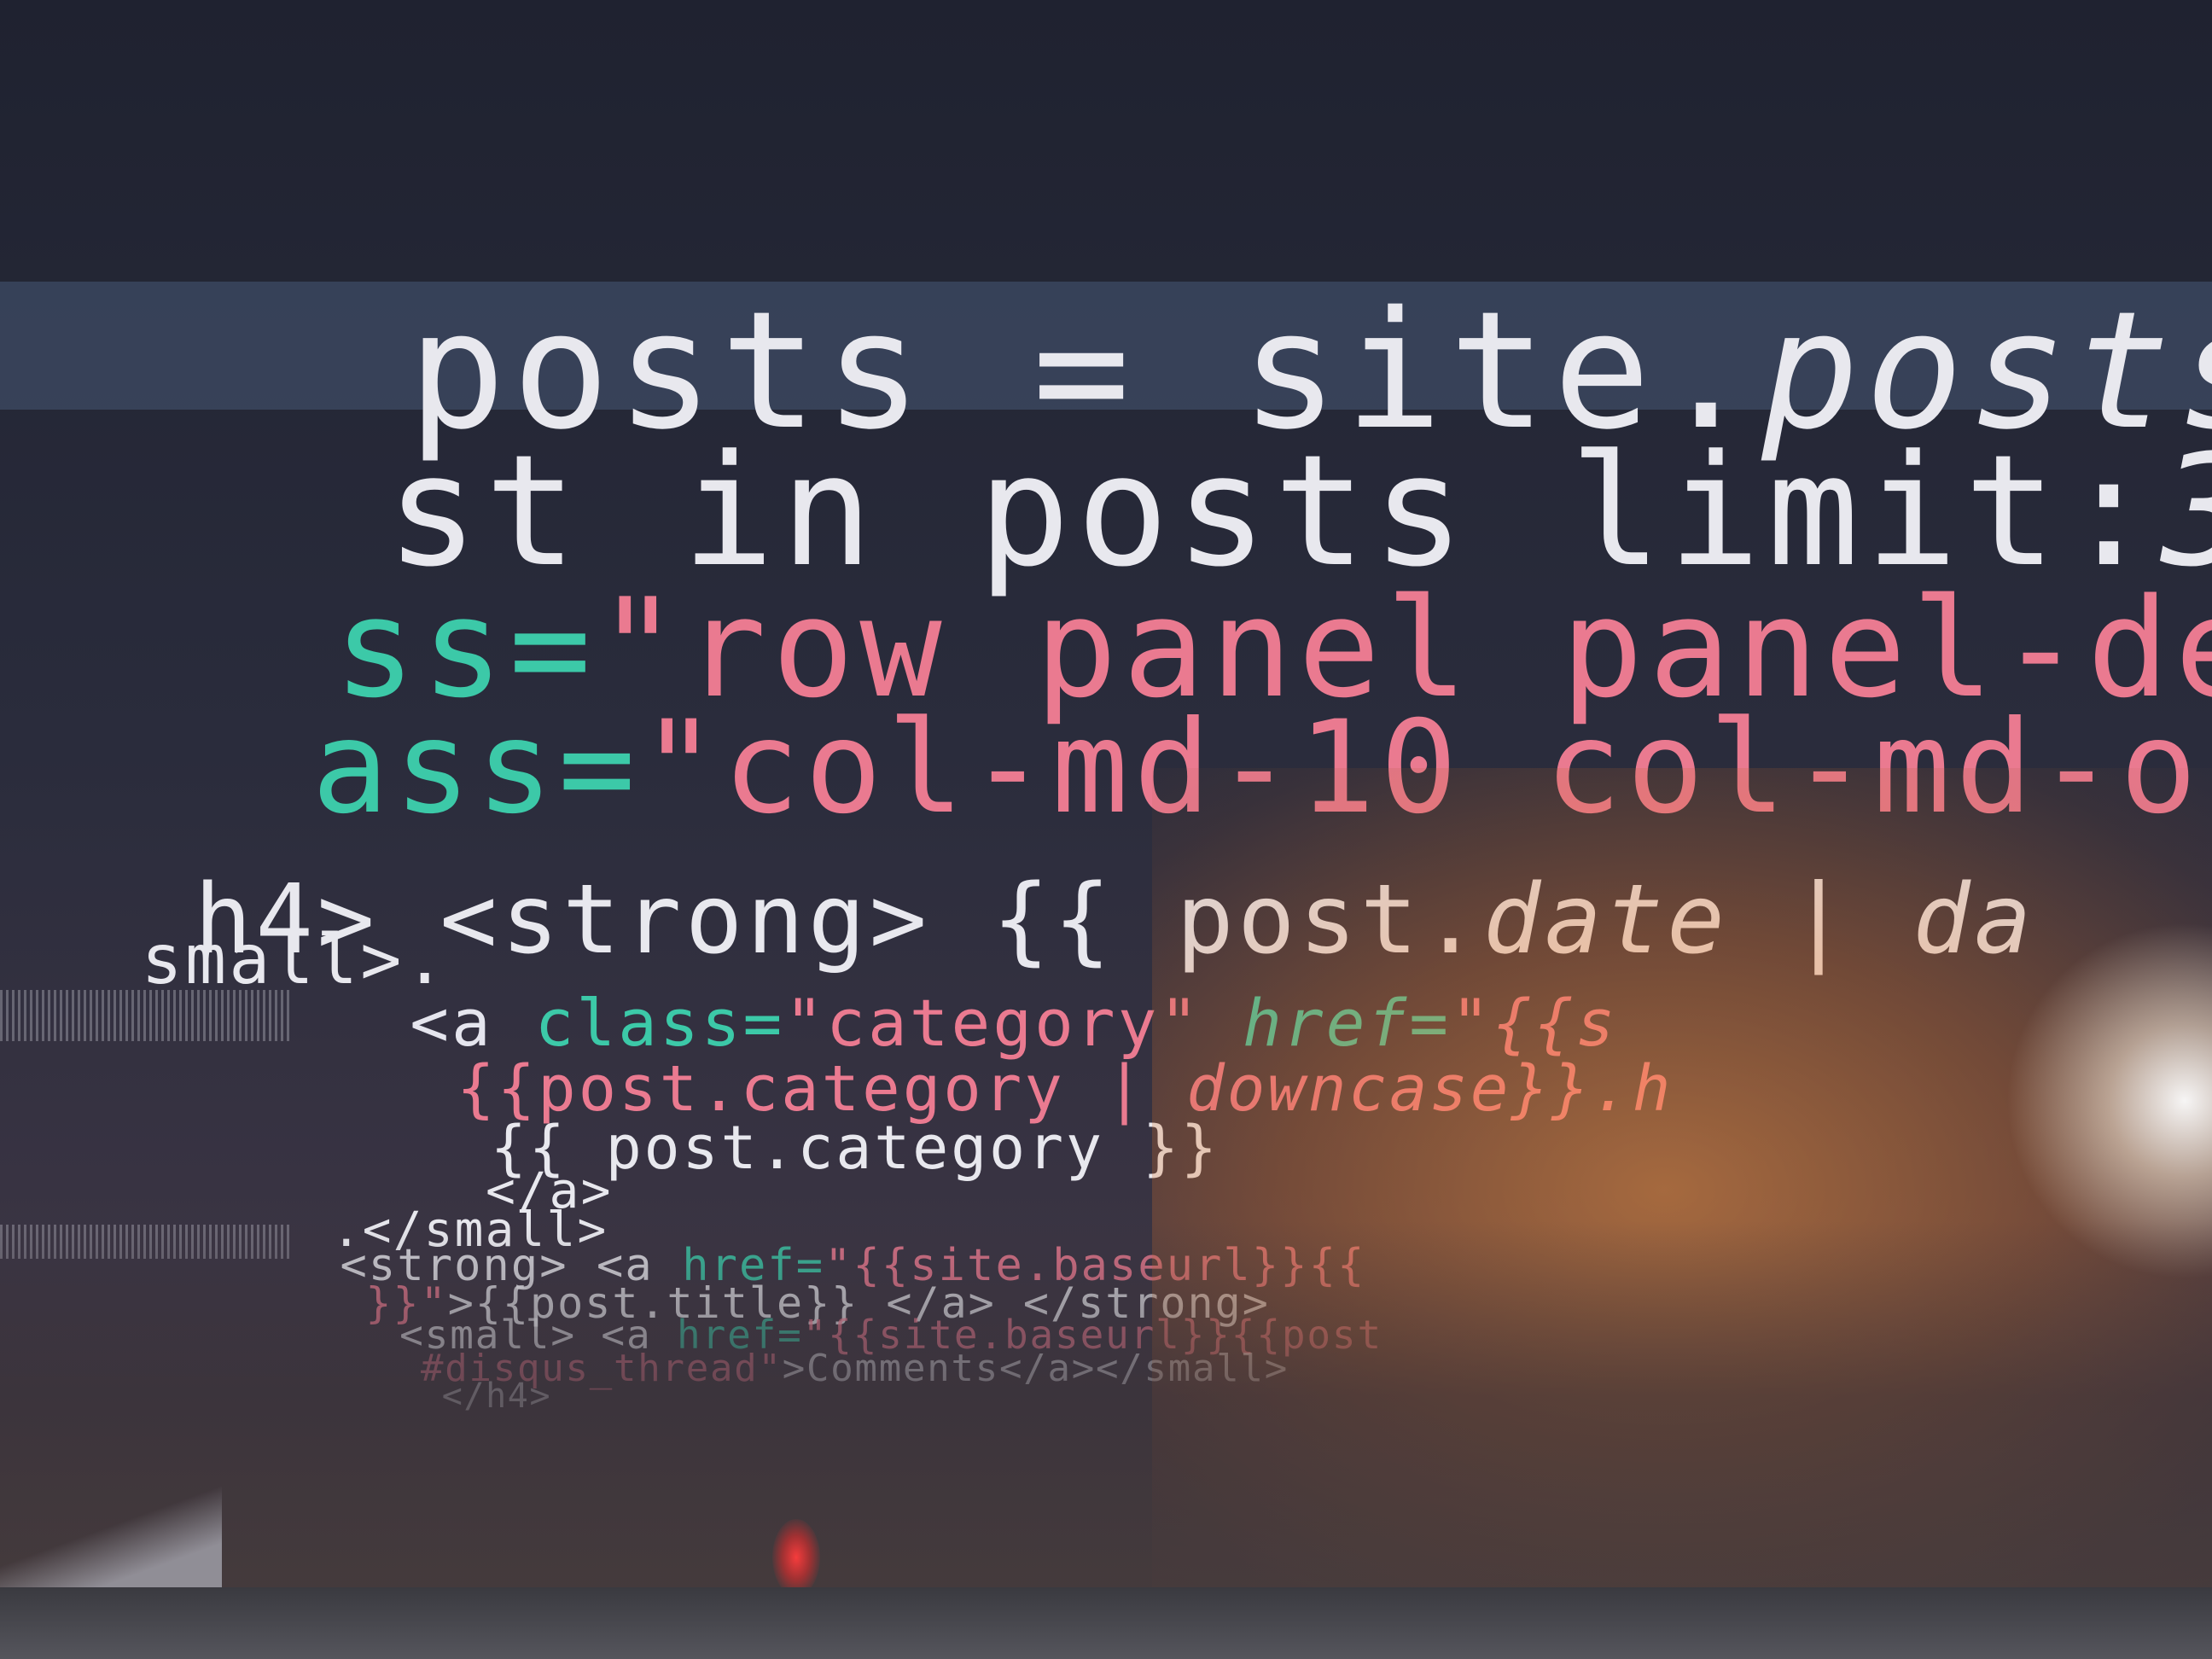 The width and height of the screenshot is (2212, 1659). Describe the element at coordinates (2108, 1101) in the screenshot. I see `light-reflection` at that location.